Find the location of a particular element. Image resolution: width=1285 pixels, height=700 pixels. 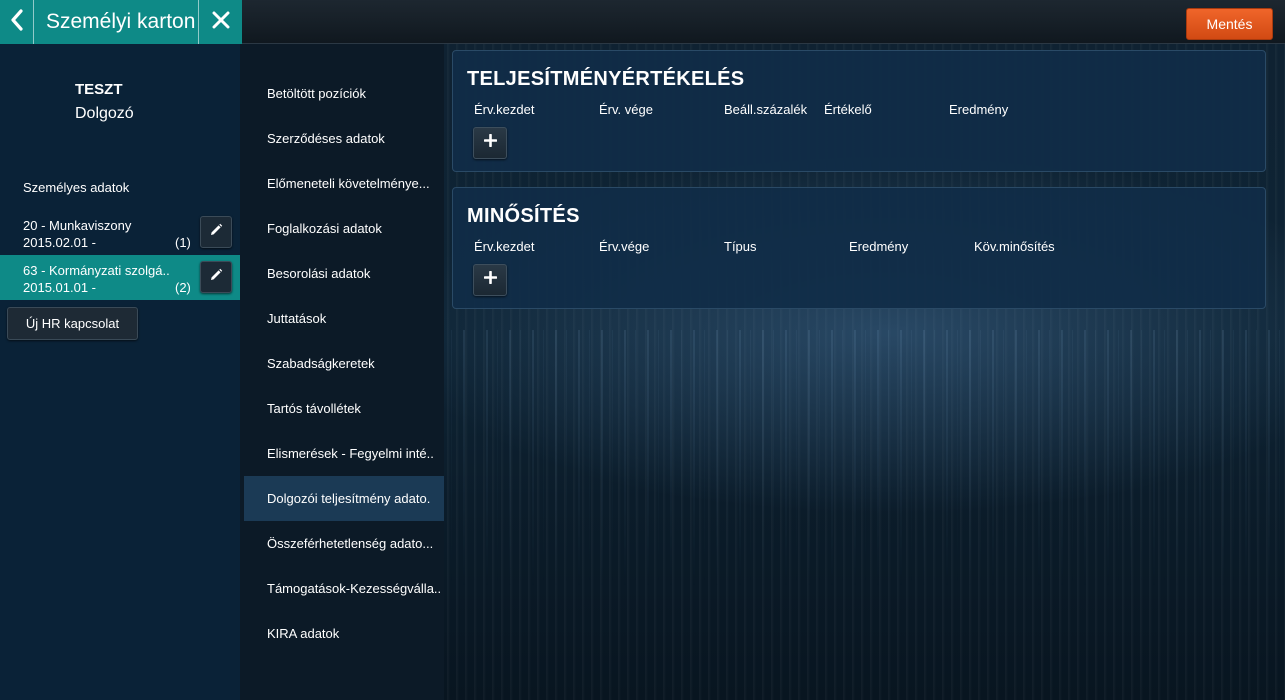

personal-data-link: Személyes adatok is located at coordinates (76, 187).